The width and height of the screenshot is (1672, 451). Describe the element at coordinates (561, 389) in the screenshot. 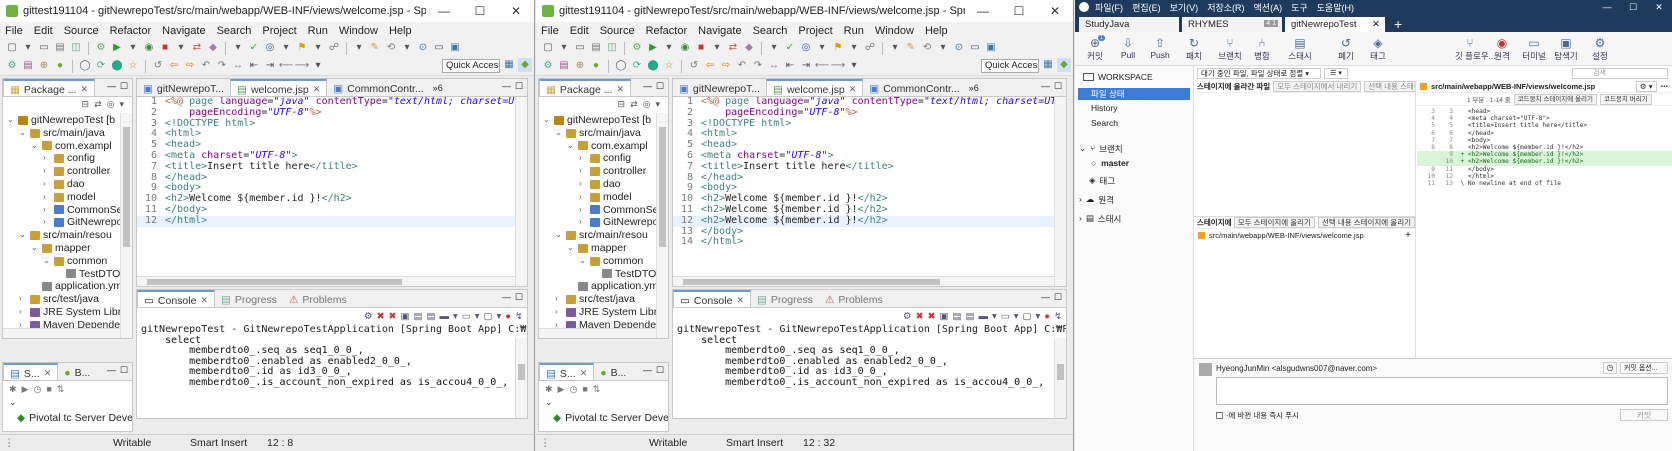

I see `start-icon: ▶` at that location.